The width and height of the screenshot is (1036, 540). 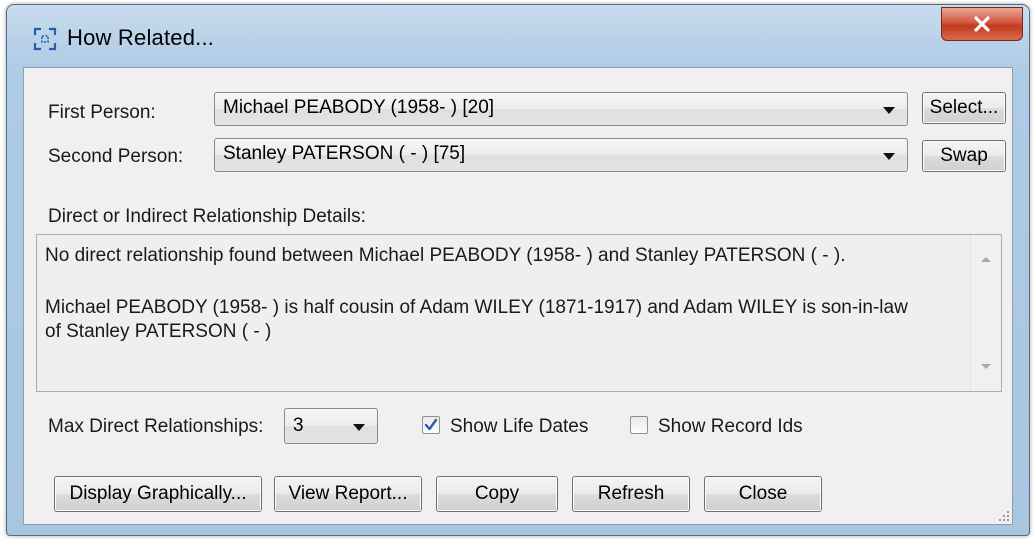 What do you see at coordinates (158, 331) in the screenshot?
I see `details-line: of Stanley PATERSON ( - )` at bounding box center [158, 331].